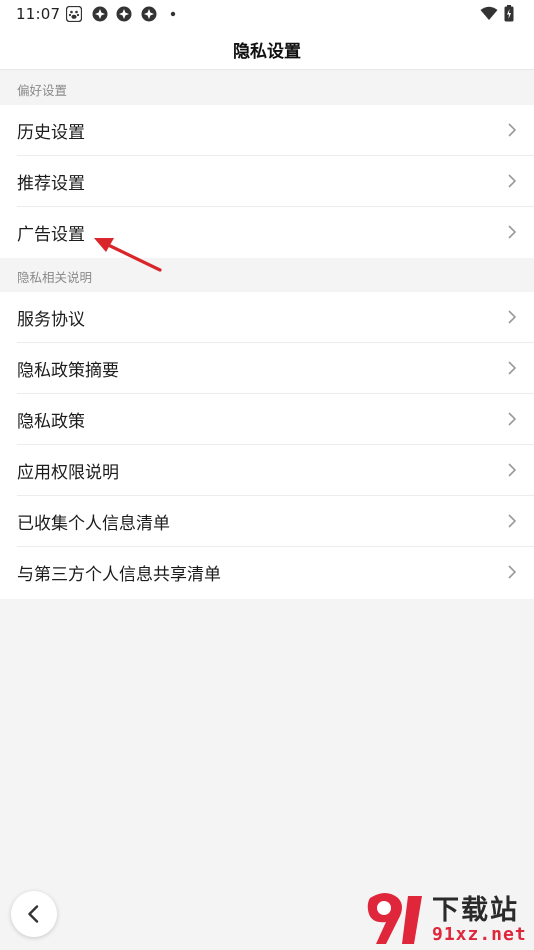 This screenshot has width=534, height=950. I want to click on list-item-privacy-summary: 隐私政策摘要, so click(267, 368).